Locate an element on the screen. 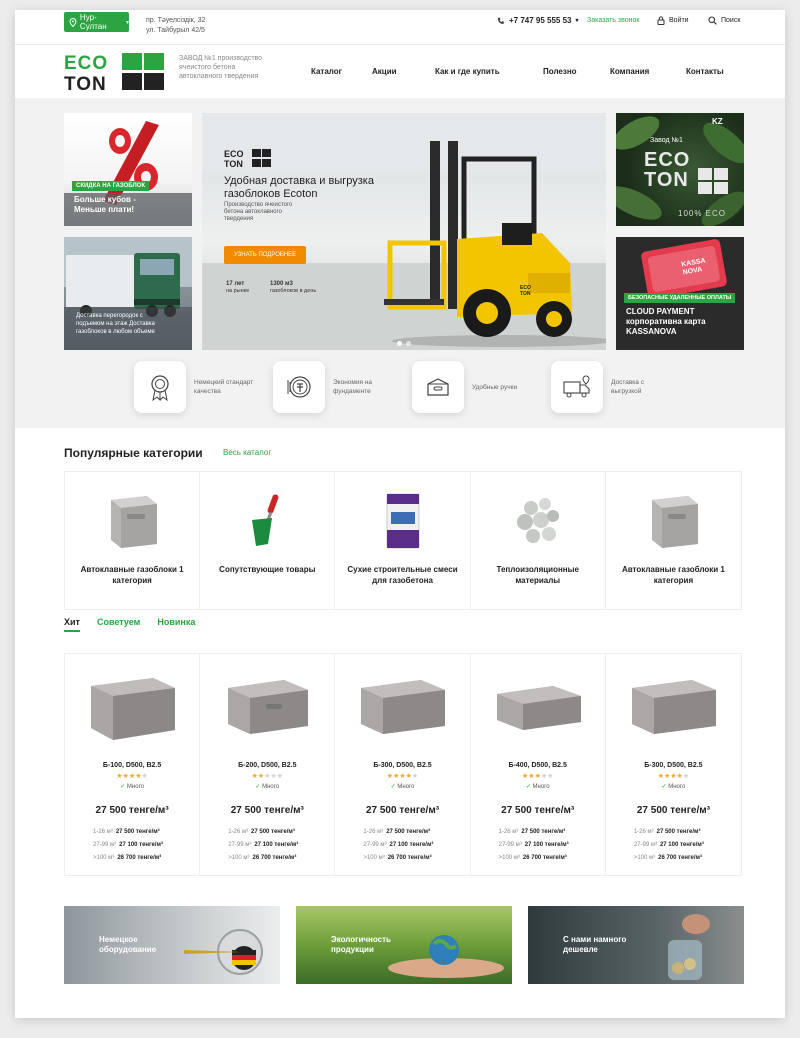 This screenshot has width=800, height=1038. cloud-payment-line-2: корпоративна карта is located at coordinates (666, 321).